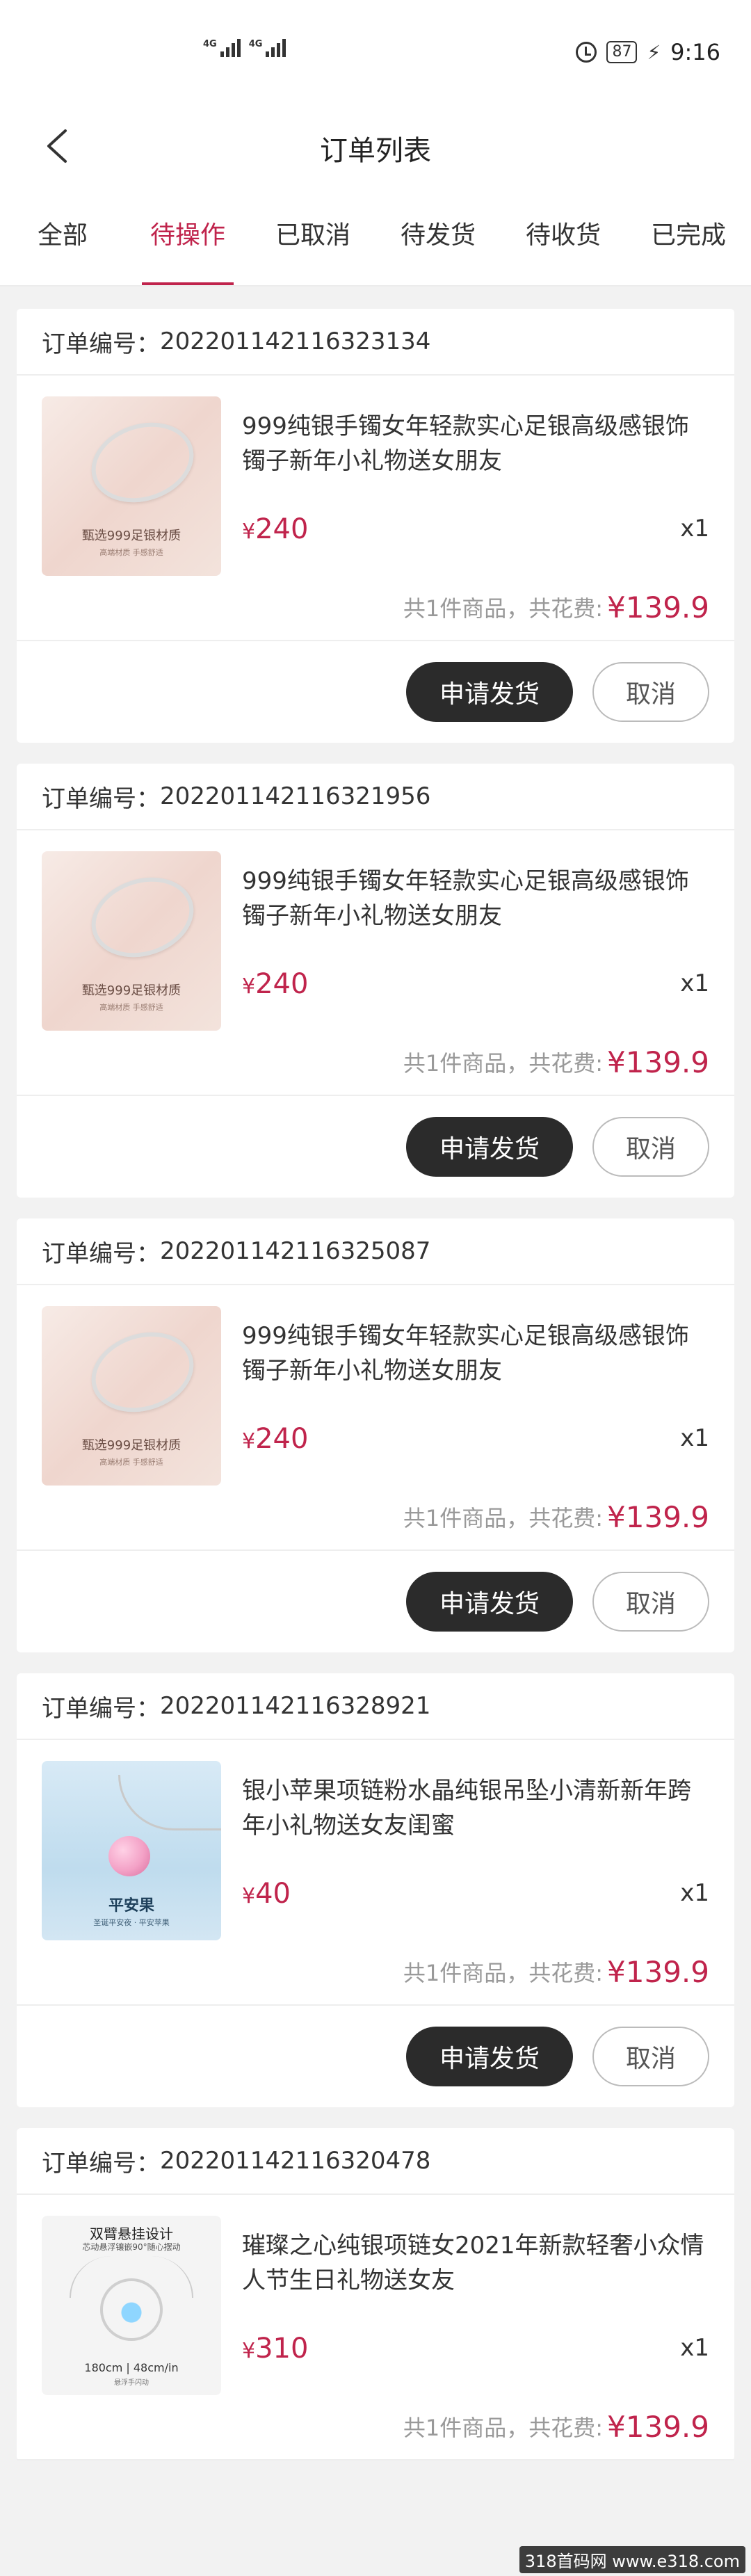 This screenshot has width=751, height=2576. Describe the element at coordinates (187, 233) in the screenshot. I see `tab-pending-action: 待操作` at that location.